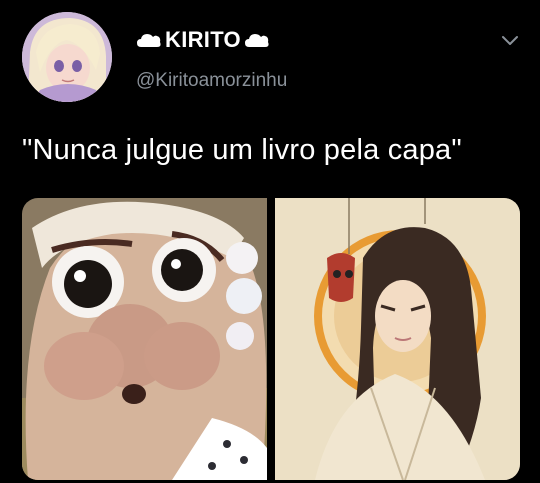 The width and height of the screenshot is (540, 483). I want to click on avatar-image, so click(67, 57).